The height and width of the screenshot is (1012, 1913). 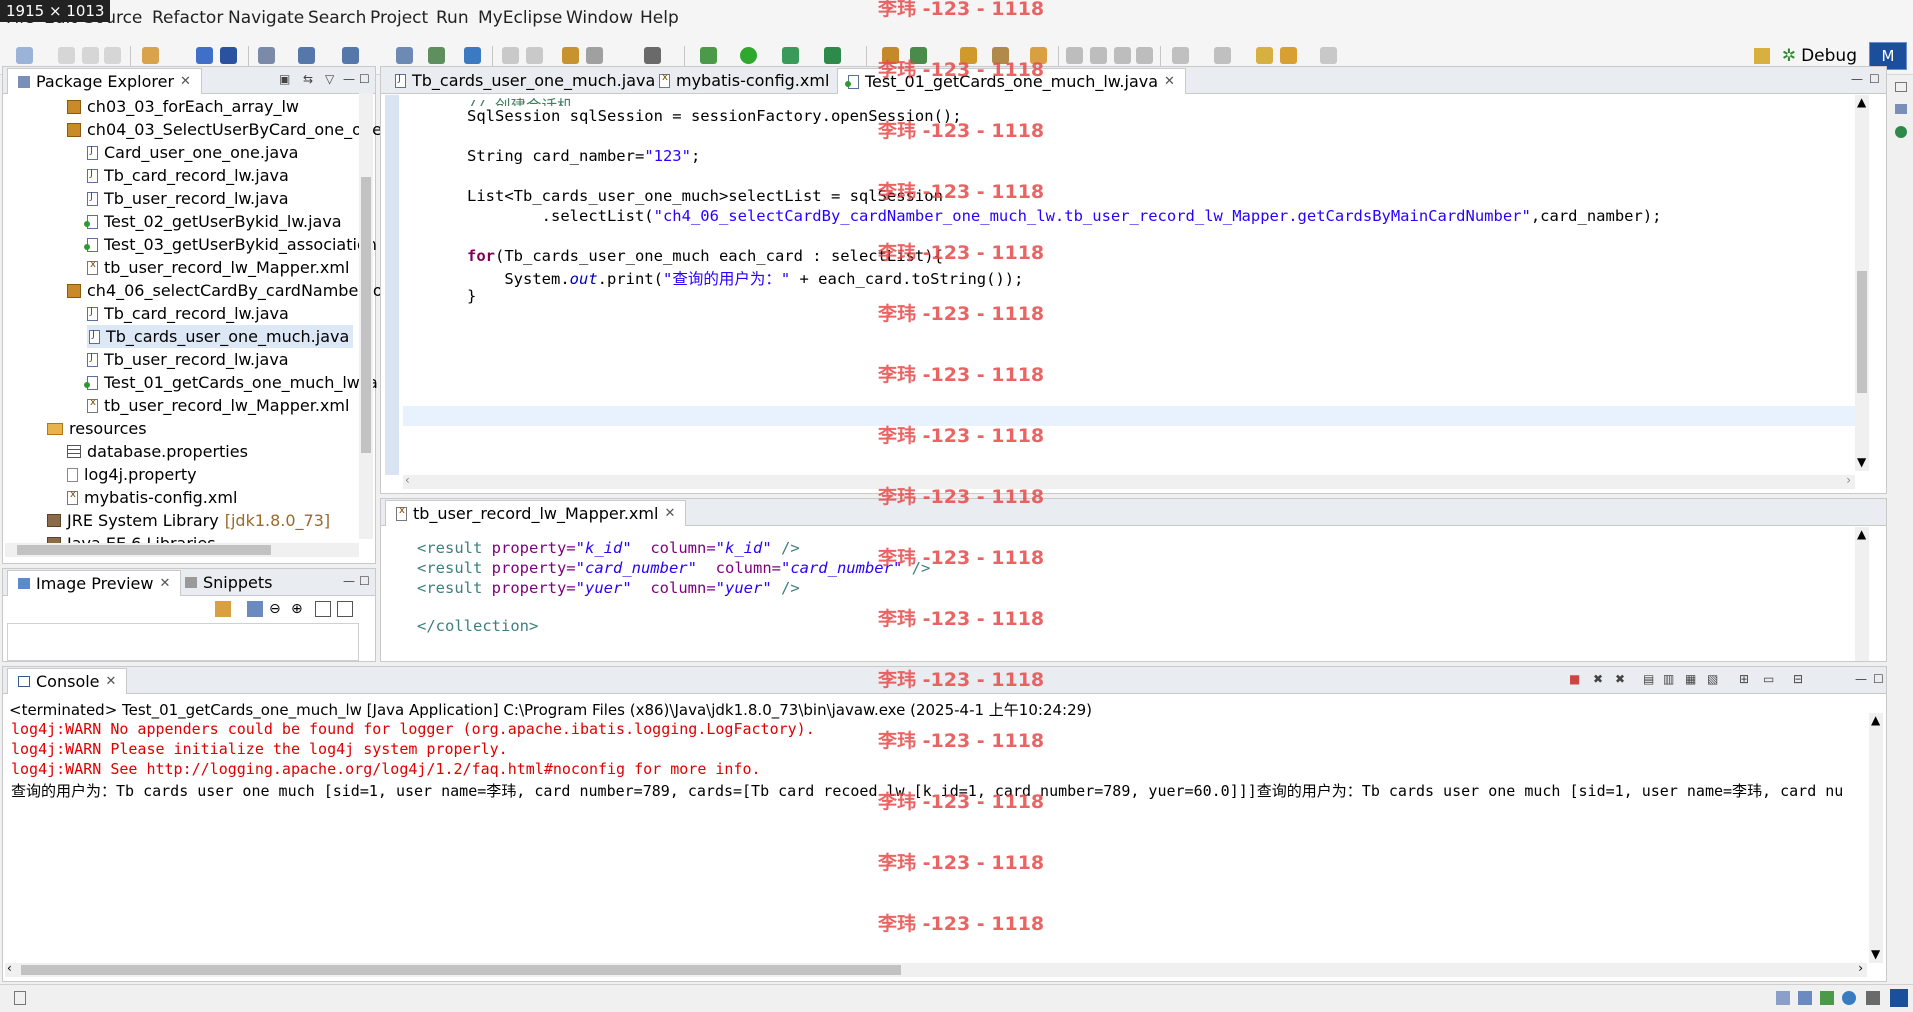 I want to click on tree-item: JRE System Library [jdk1.8.0_73], so click(x=188, y=520).